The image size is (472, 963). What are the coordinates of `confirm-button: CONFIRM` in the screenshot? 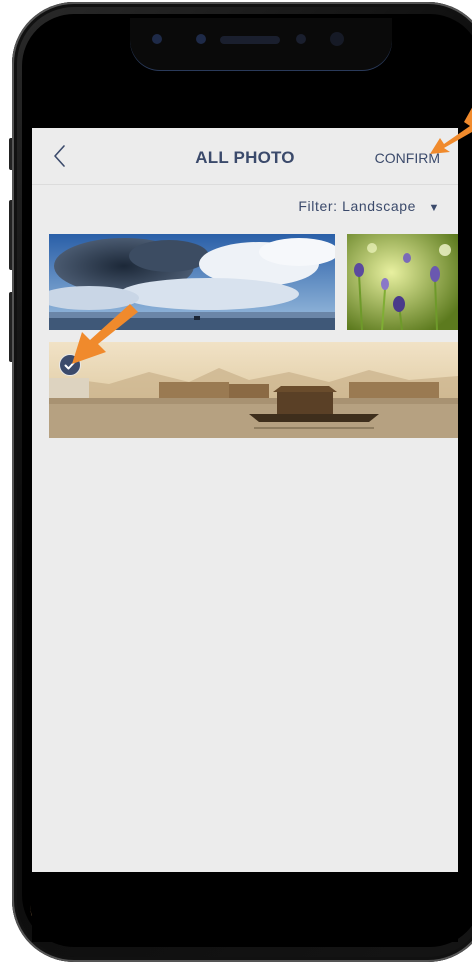 It's located at (407, 158).